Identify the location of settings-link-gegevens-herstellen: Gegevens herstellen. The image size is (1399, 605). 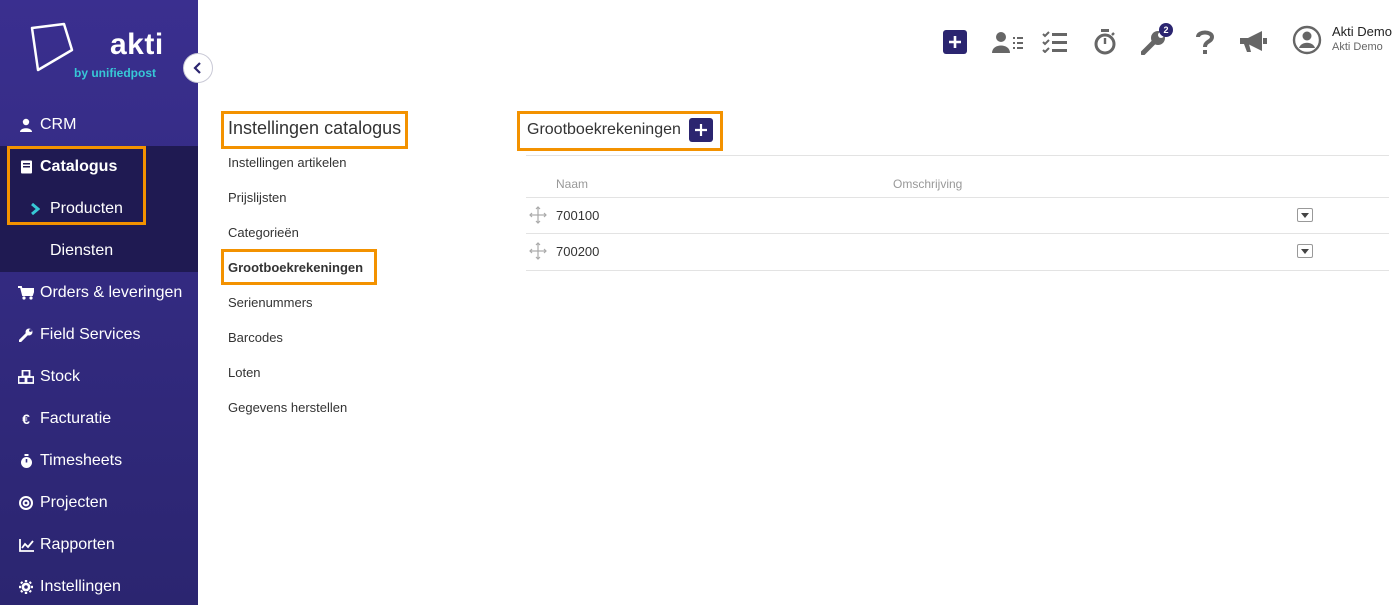
(287, 407).